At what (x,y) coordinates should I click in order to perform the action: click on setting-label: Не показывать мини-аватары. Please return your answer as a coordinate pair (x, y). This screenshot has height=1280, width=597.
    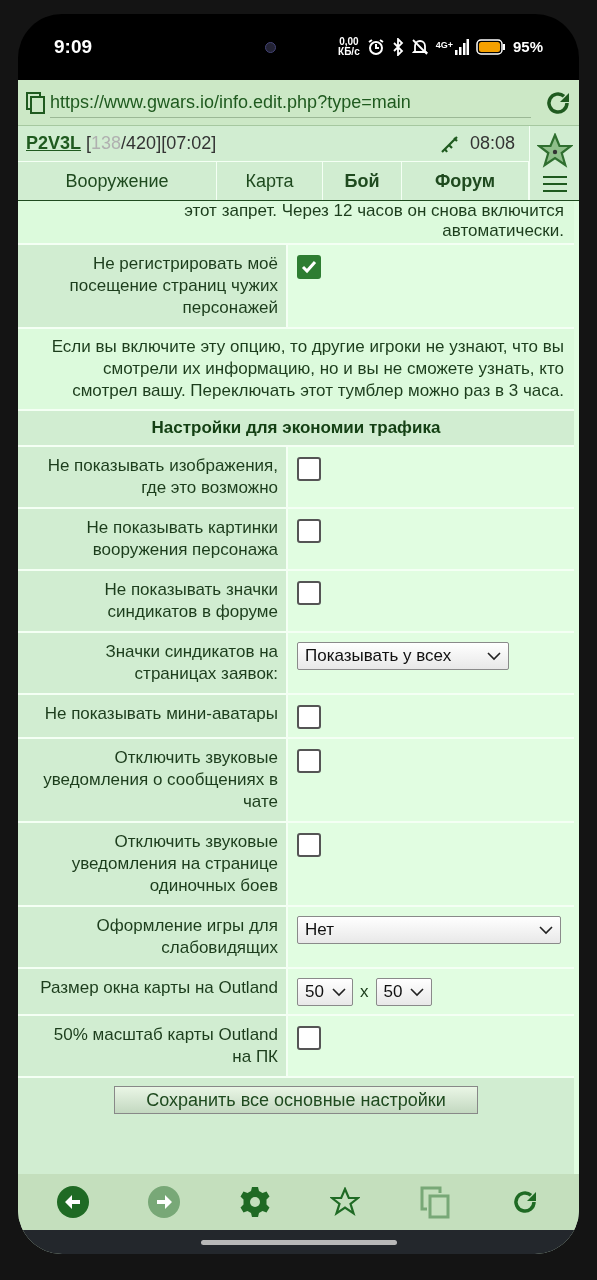
    Looking at the image, I should click on (160, 714).